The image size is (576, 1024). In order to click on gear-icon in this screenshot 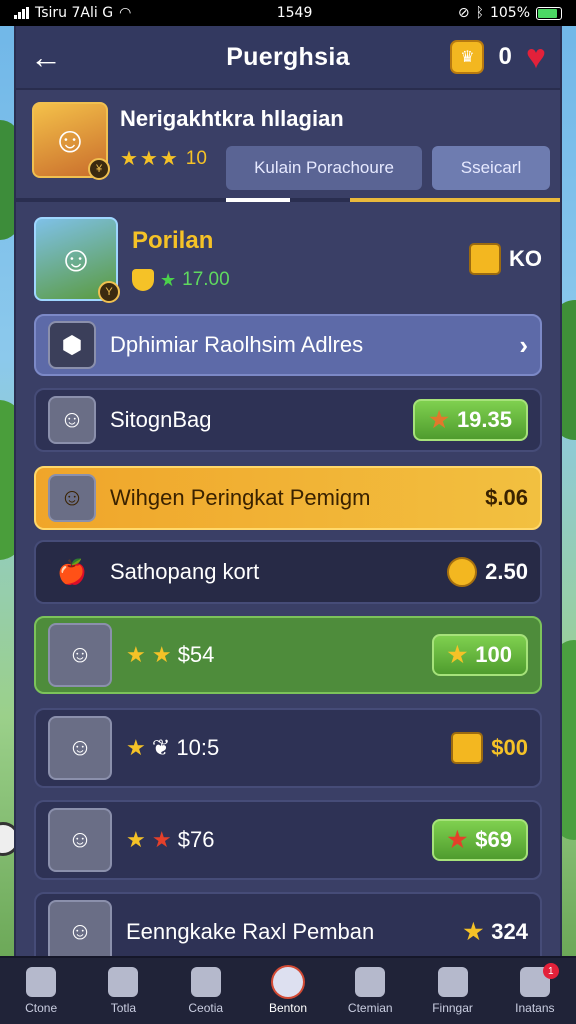, I will do `click(370, 982)`.